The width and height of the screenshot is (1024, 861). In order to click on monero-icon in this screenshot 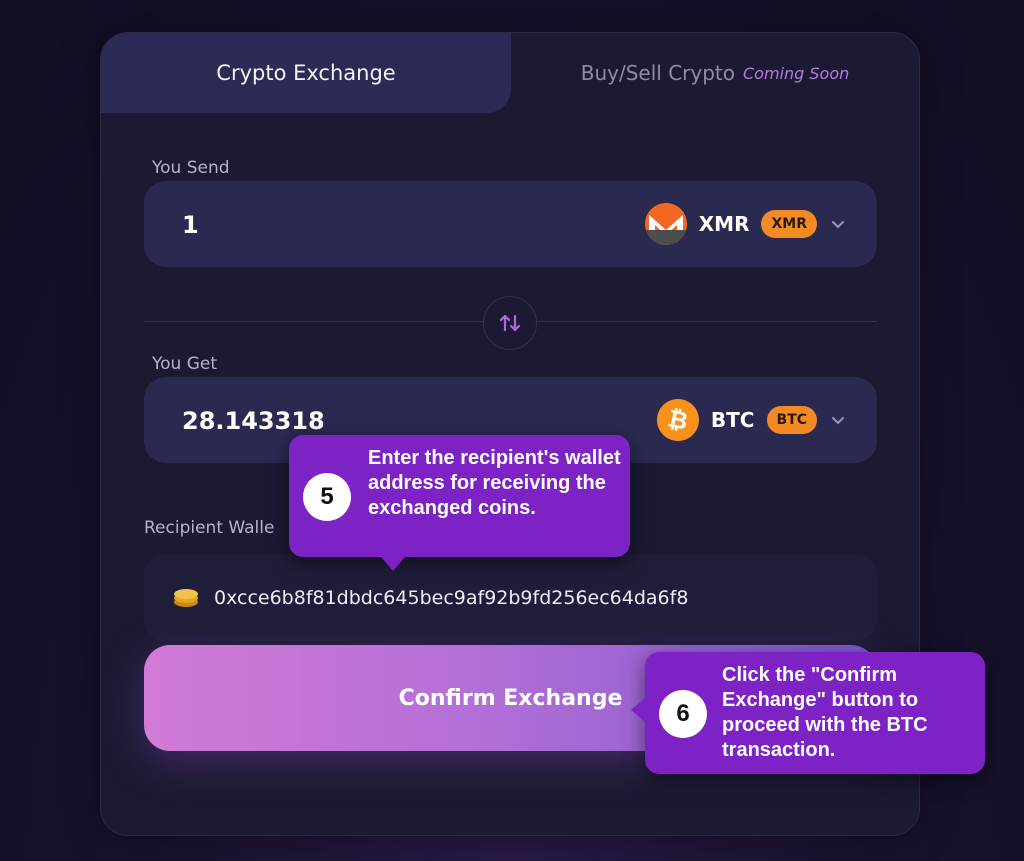, I will do `click(665, 224)`.